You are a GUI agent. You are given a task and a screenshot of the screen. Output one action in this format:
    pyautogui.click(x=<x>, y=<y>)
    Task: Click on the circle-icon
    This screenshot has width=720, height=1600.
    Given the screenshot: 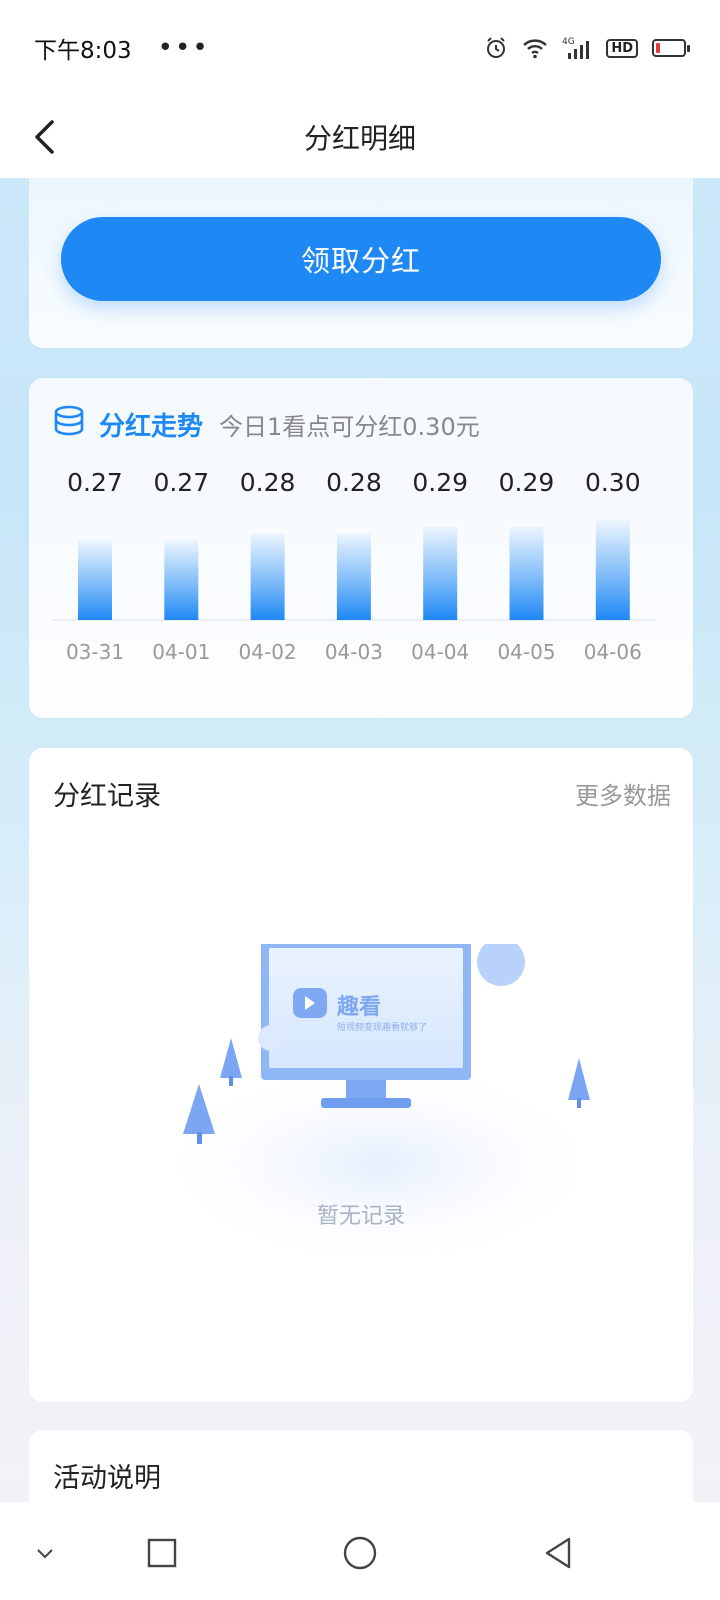 What is the action you would take?
    pyautogui.click(x=360, y=1553)
    